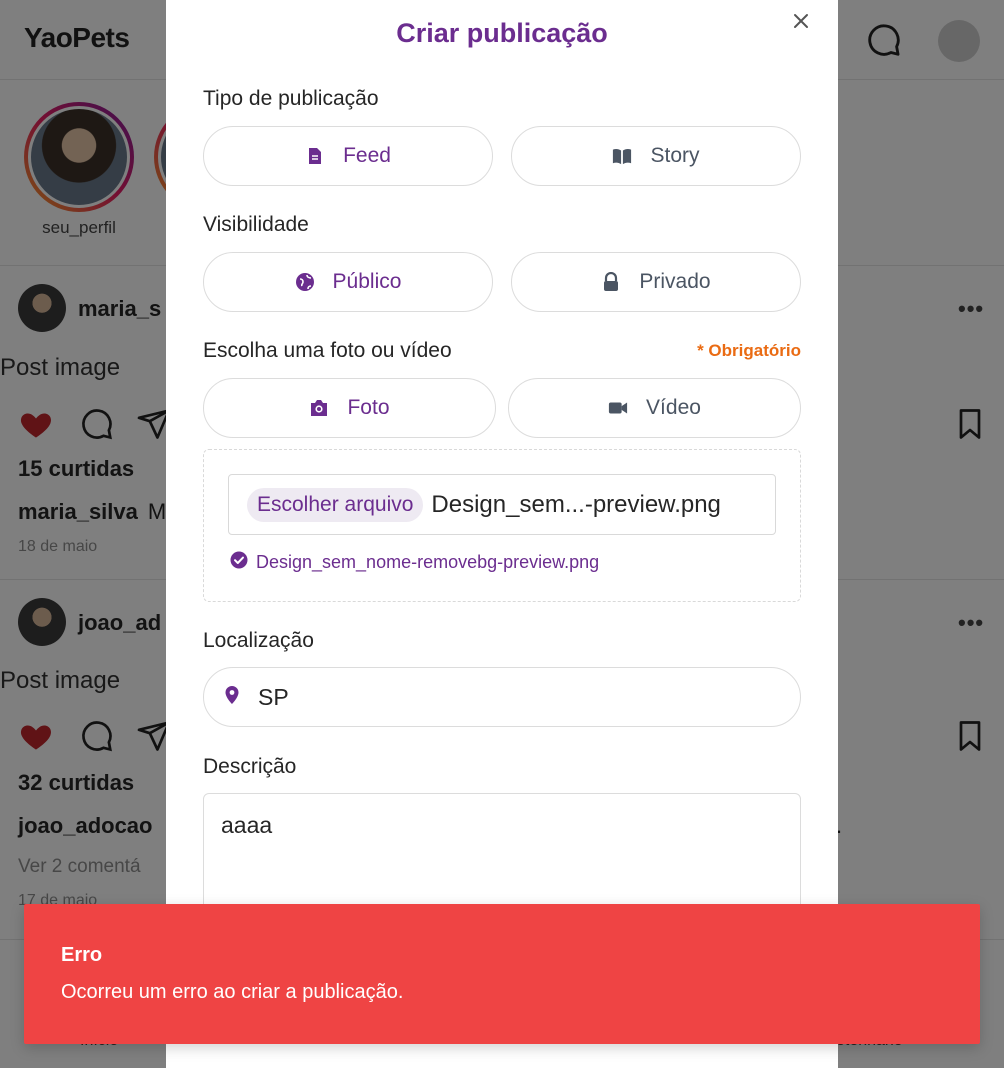 The image size is (1004, 1068). What do you see at coordinates (618, 408) in the screenshot?
I see `video-camera-icon` at bounding box center [618, 408].